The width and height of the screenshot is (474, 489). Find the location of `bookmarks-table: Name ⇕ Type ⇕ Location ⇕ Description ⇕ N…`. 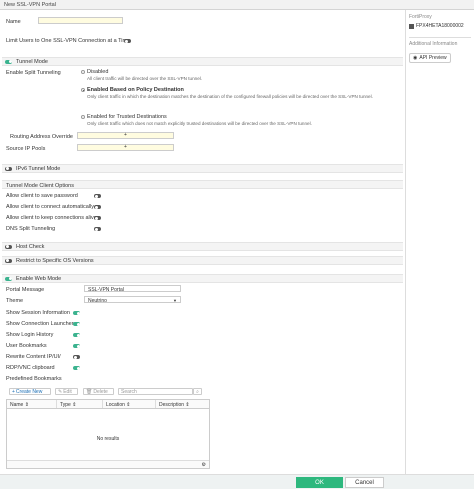

bookmarks-table: Name ⇕ Type ⇕ Location ⇕ Description ⇕ N… is located at coordinates (108, 434).